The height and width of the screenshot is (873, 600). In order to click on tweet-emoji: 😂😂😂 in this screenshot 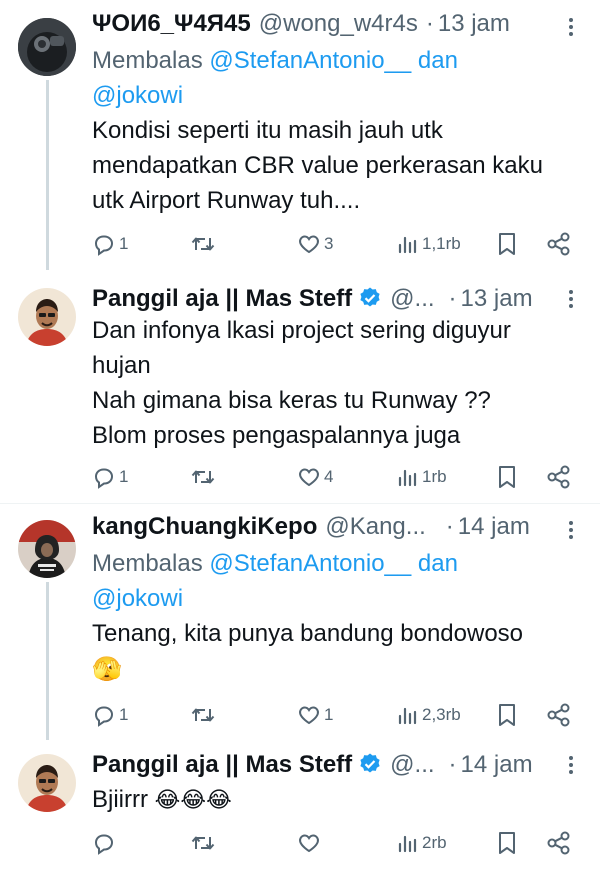, I will do `click(193, 799)`.